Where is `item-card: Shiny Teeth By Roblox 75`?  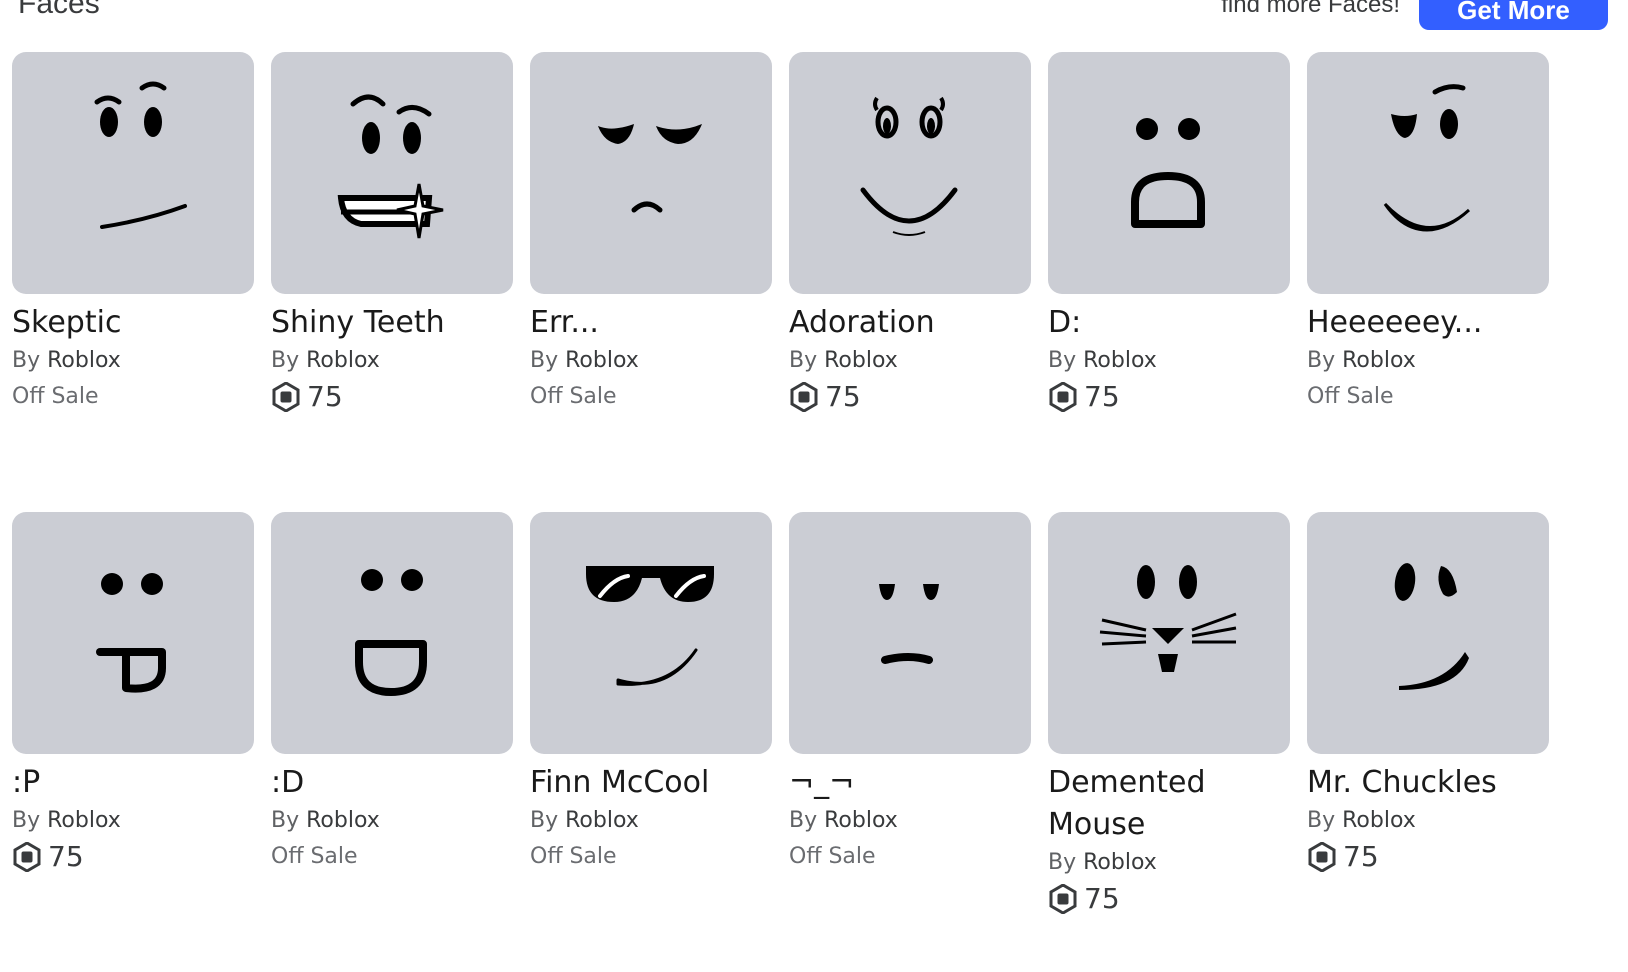
item-card: Shiny Teeth By Roblox 75 is located at coordinates (392, 282).